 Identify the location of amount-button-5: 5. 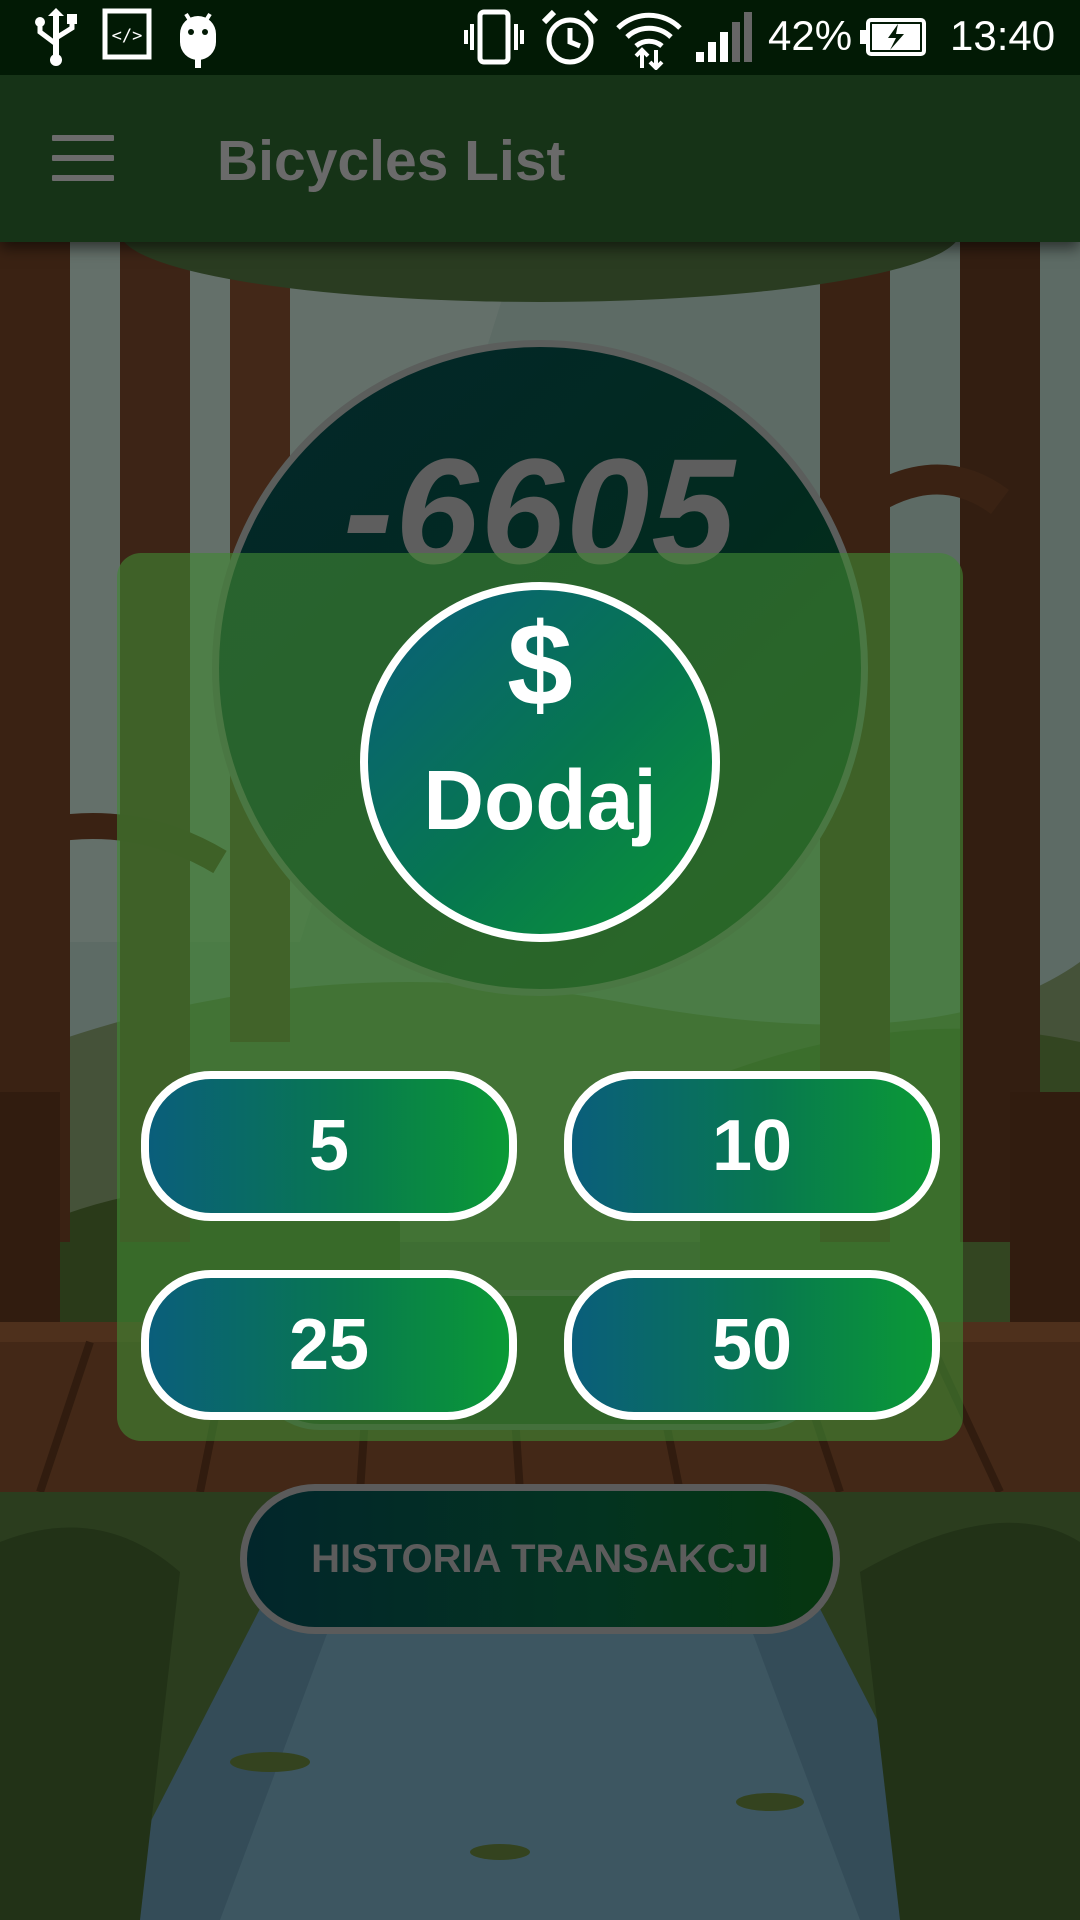
(329, 1146).